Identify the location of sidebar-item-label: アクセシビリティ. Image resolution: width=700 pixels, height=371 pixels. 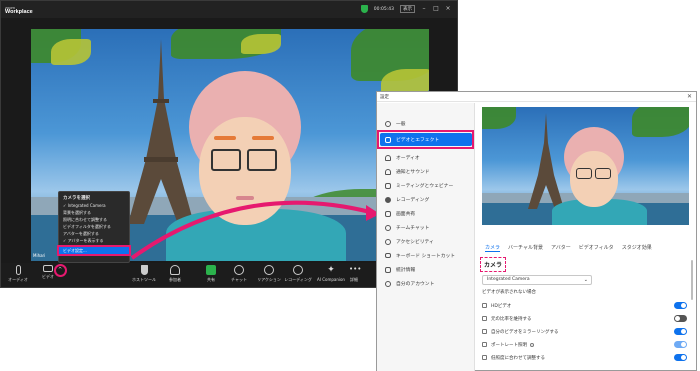
(415, 242).